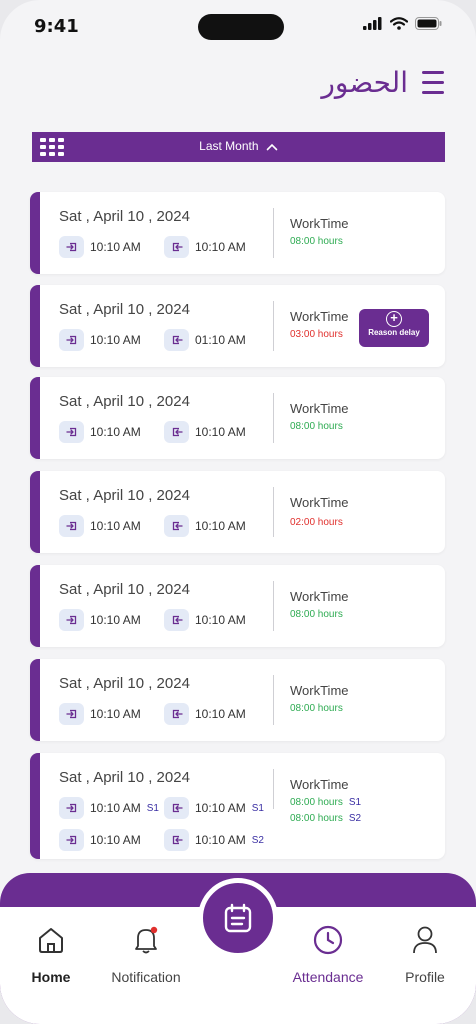 The image size is (476, 1024). Describe the element at coordinates (51, 954) in the screenshot. I see `nav-home: Home` at that location.